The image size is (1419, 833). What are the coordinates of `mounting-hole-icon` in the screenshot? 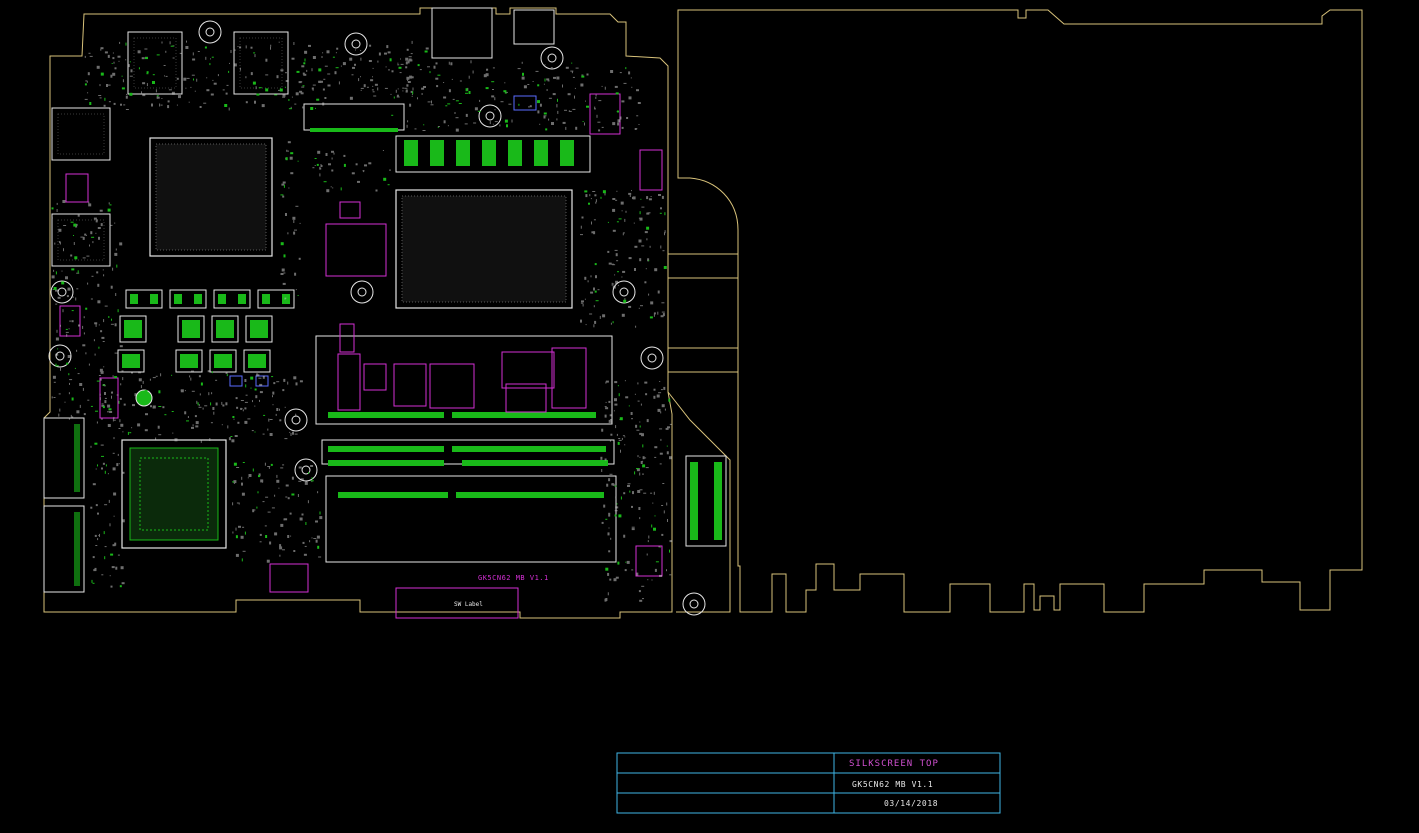 It's located at (362, 292).